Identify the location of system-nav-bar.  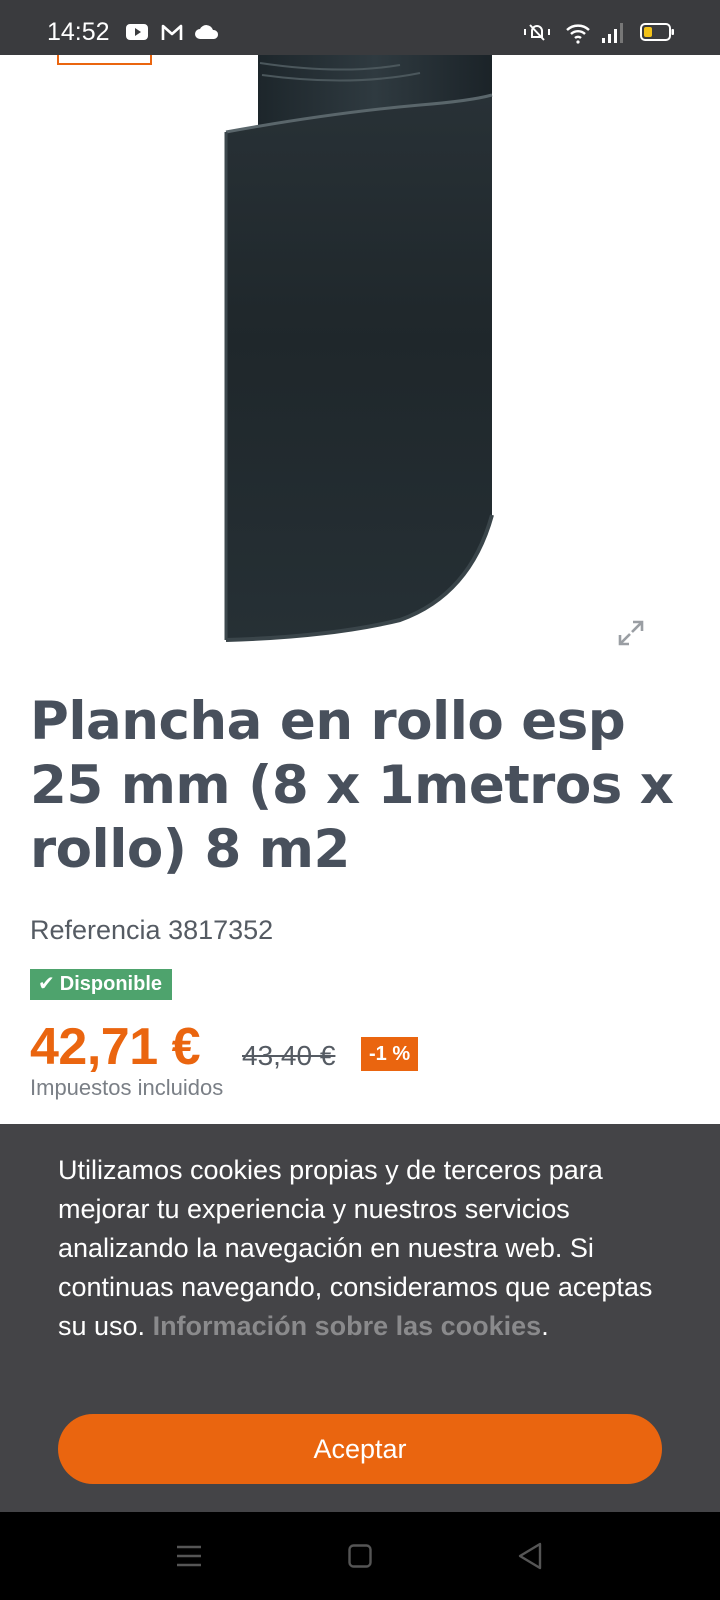
(360, 1556).